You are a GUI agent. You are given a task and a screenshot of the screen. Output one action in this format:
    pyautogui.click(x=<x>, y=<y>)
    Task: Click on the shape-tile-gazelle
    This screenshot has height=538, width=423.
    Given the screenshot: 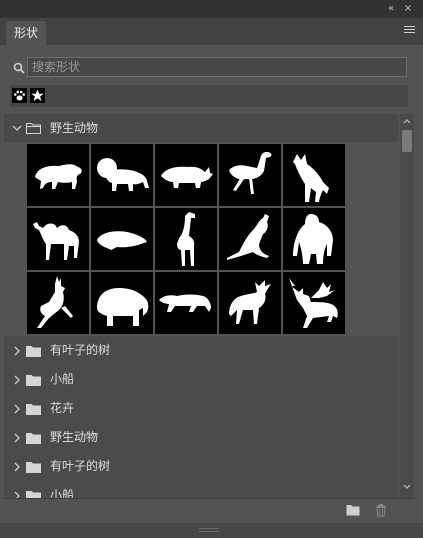 What is the action you would take?
    pyautogui.click(x=58, y=303)
    